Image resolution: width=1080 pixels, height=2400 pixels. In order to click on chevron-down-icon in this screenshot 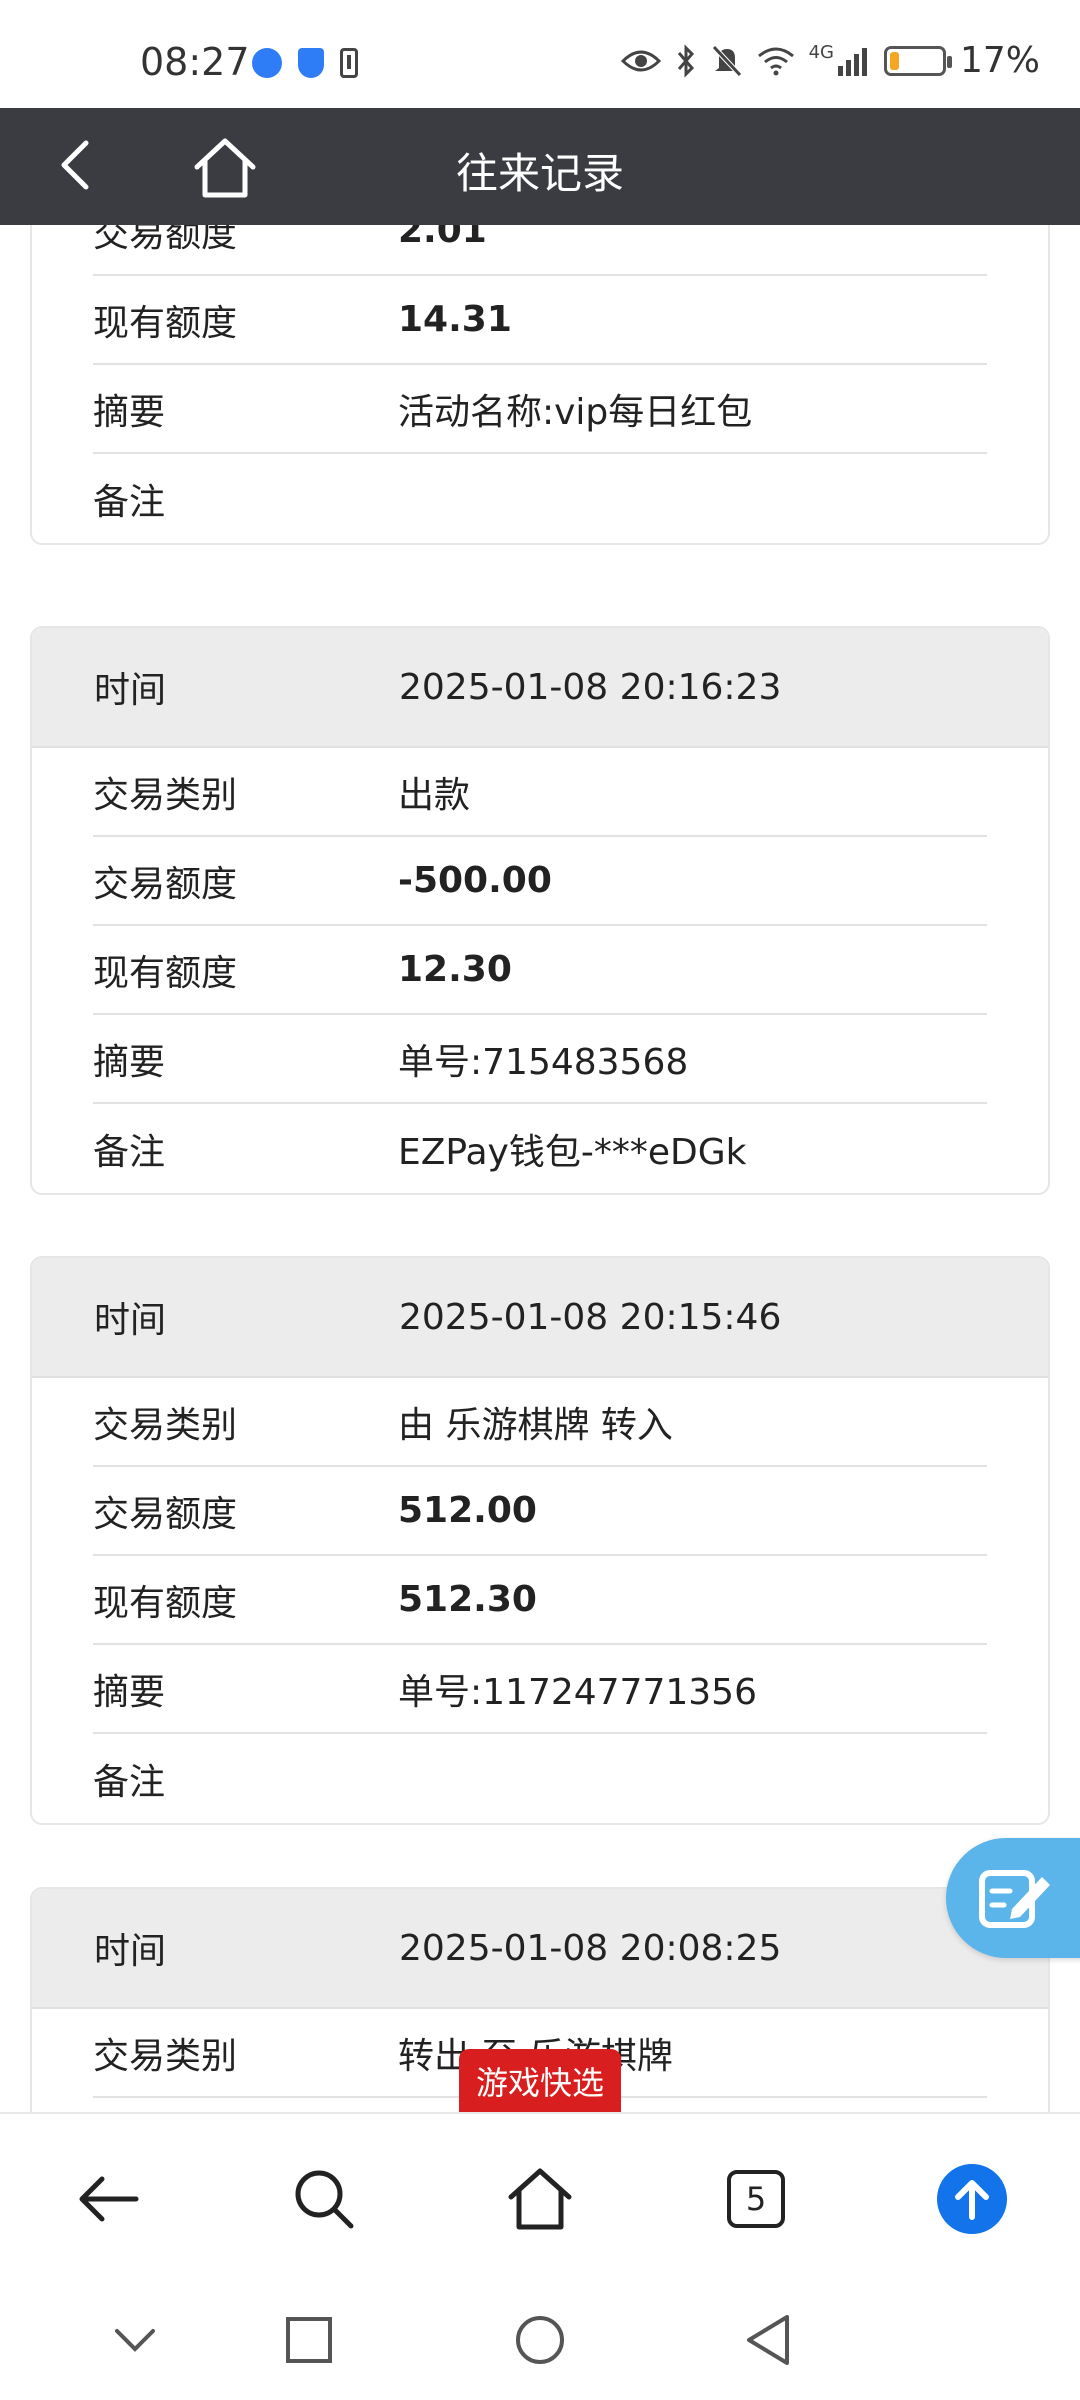, I will do `click(135, 2340)`.